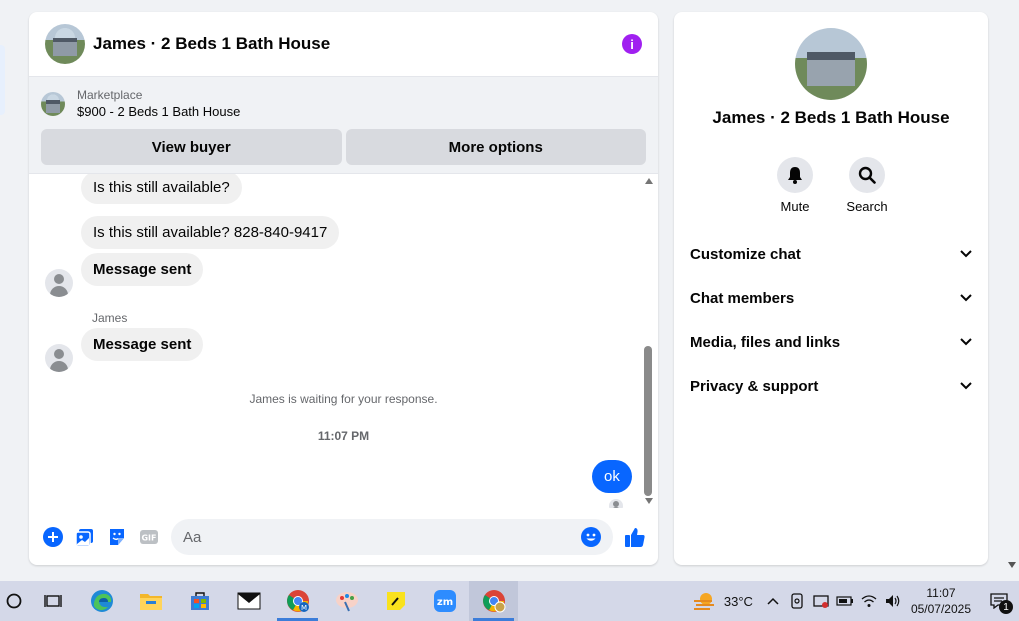 This screenshot has height=621, width=1019. I want to click on more-options-button: More options, so click(495, 147).